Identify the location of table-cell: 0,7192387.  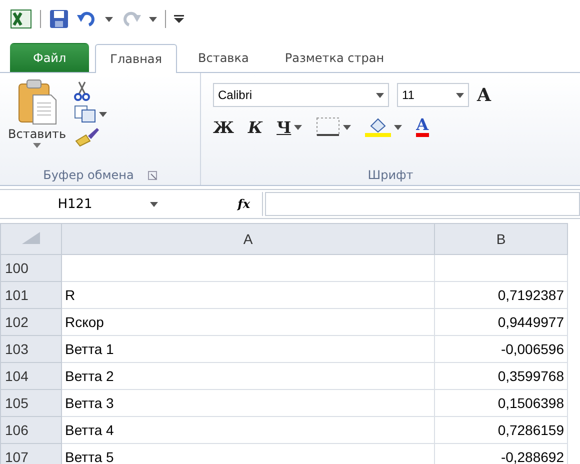
(501, 295).